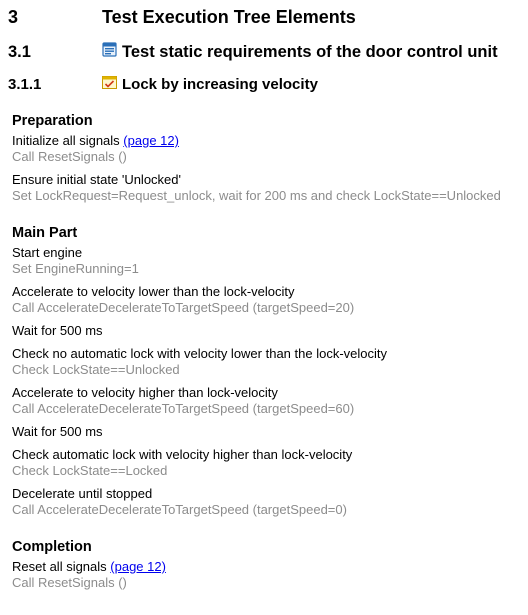 The width and height of the screenshot is (528, 615). Describe the element at coordinates (75, 268) in the screenshot. I see `step-action: Set EngineRunning=1` at that location.